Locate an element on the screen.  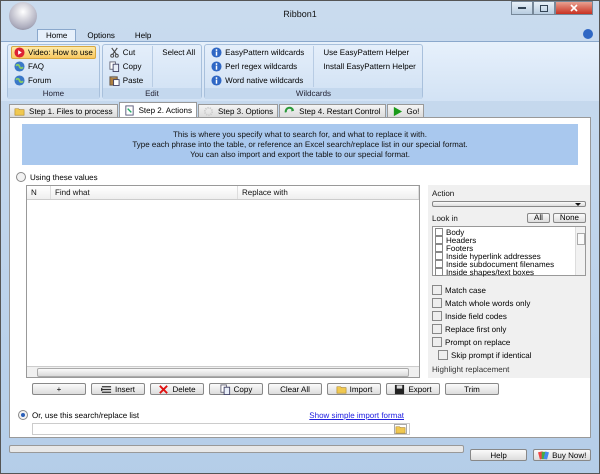
ribbon-button: Cut is located at coordinates (126, 52).